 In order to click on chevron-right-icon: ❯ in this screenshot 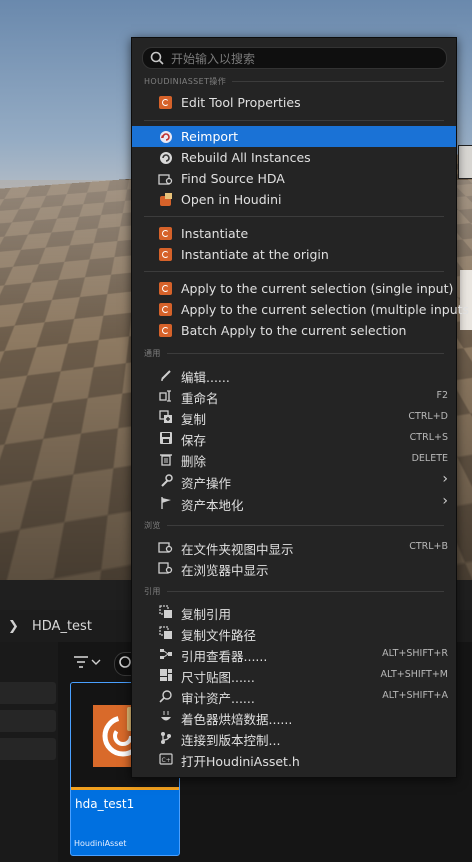, I will do `click(15, 626)`.